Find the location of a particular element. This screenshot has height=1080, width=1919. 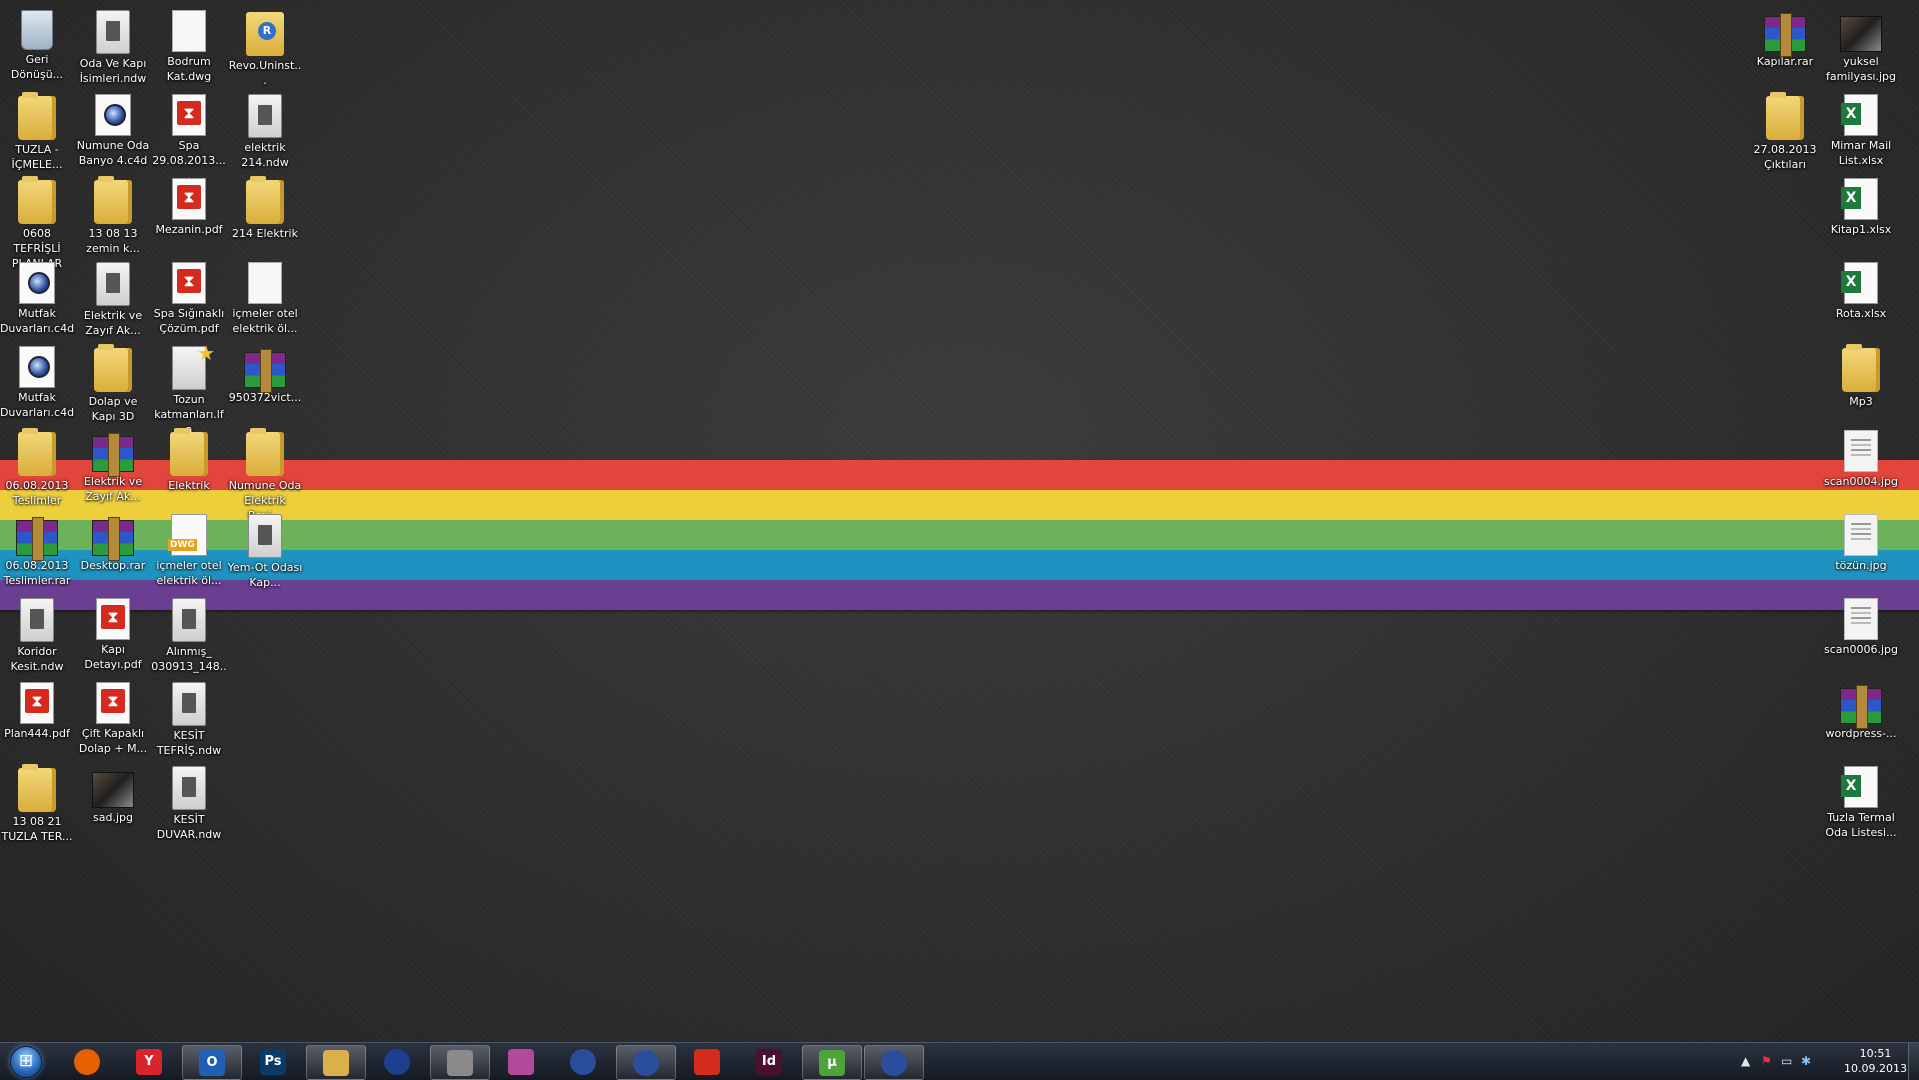

network-icon: ▭ is located at coordinates (1786, 1061).